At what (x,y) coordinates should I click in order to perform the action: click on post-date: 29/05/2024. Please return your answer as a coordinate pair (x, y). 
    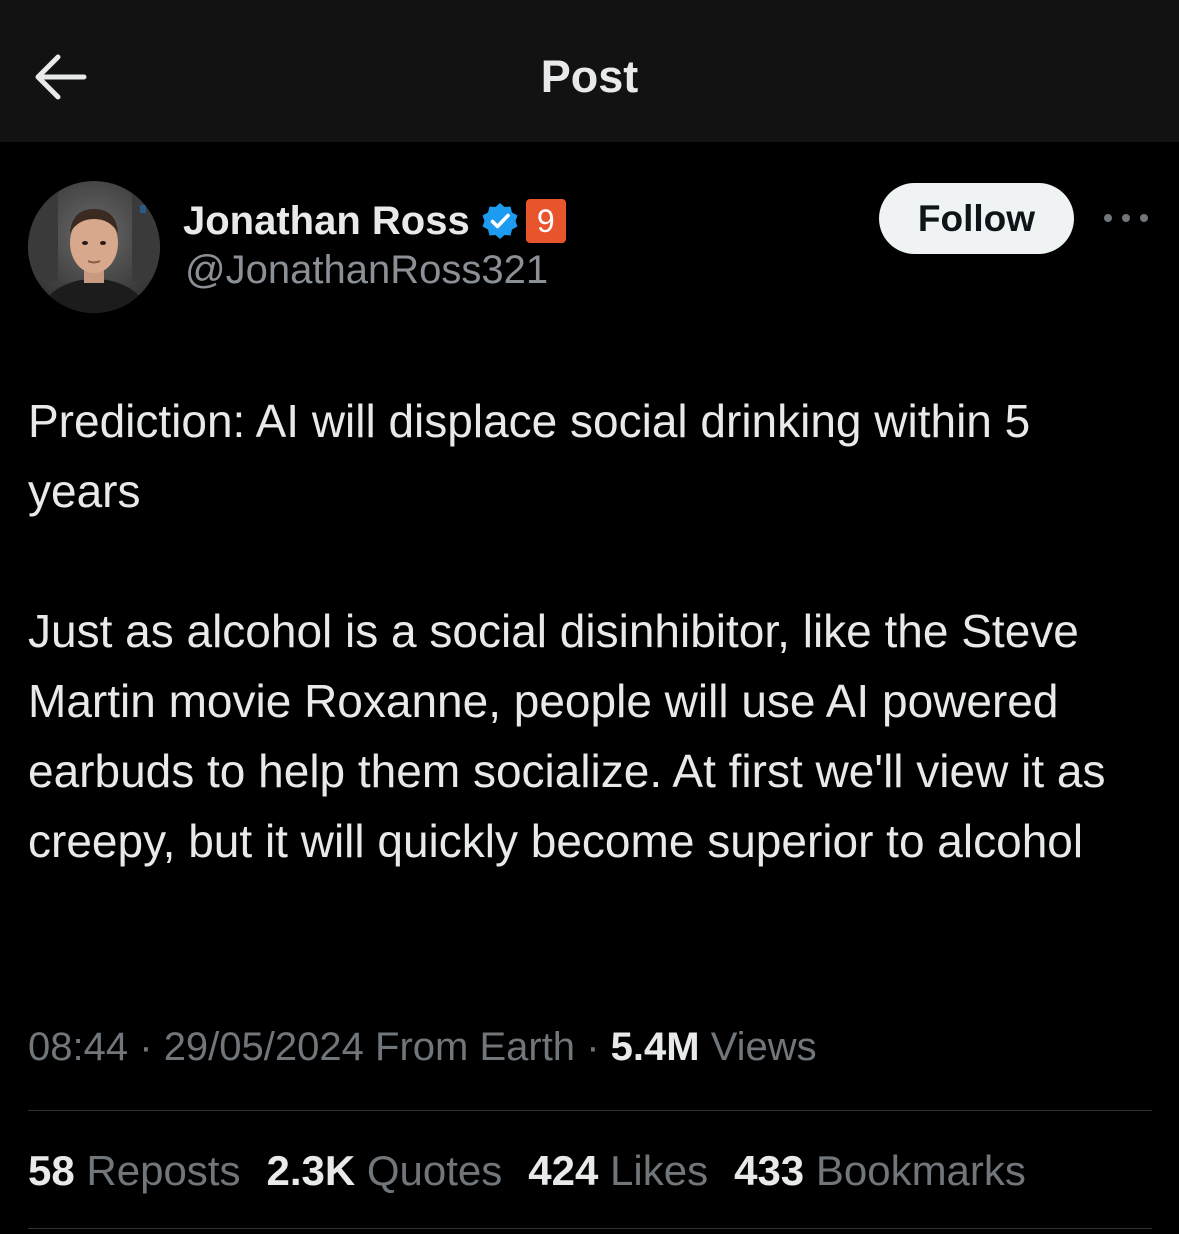
    Looking at the image, I should click on (264, 1047).